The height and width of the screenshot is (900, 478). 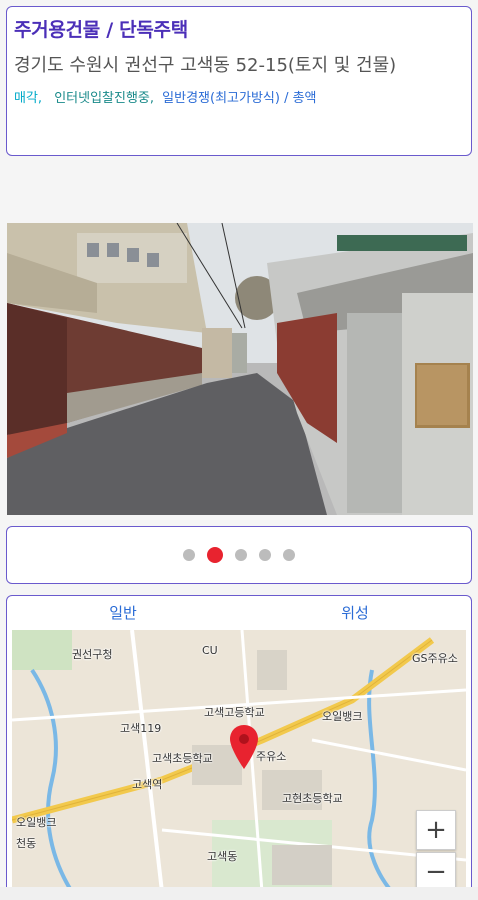 What do you see at coordinates (104, 98) in the screenshot?
I see `tag-status: 인터넷입찰진행중,` at bounding box center [104, 98].